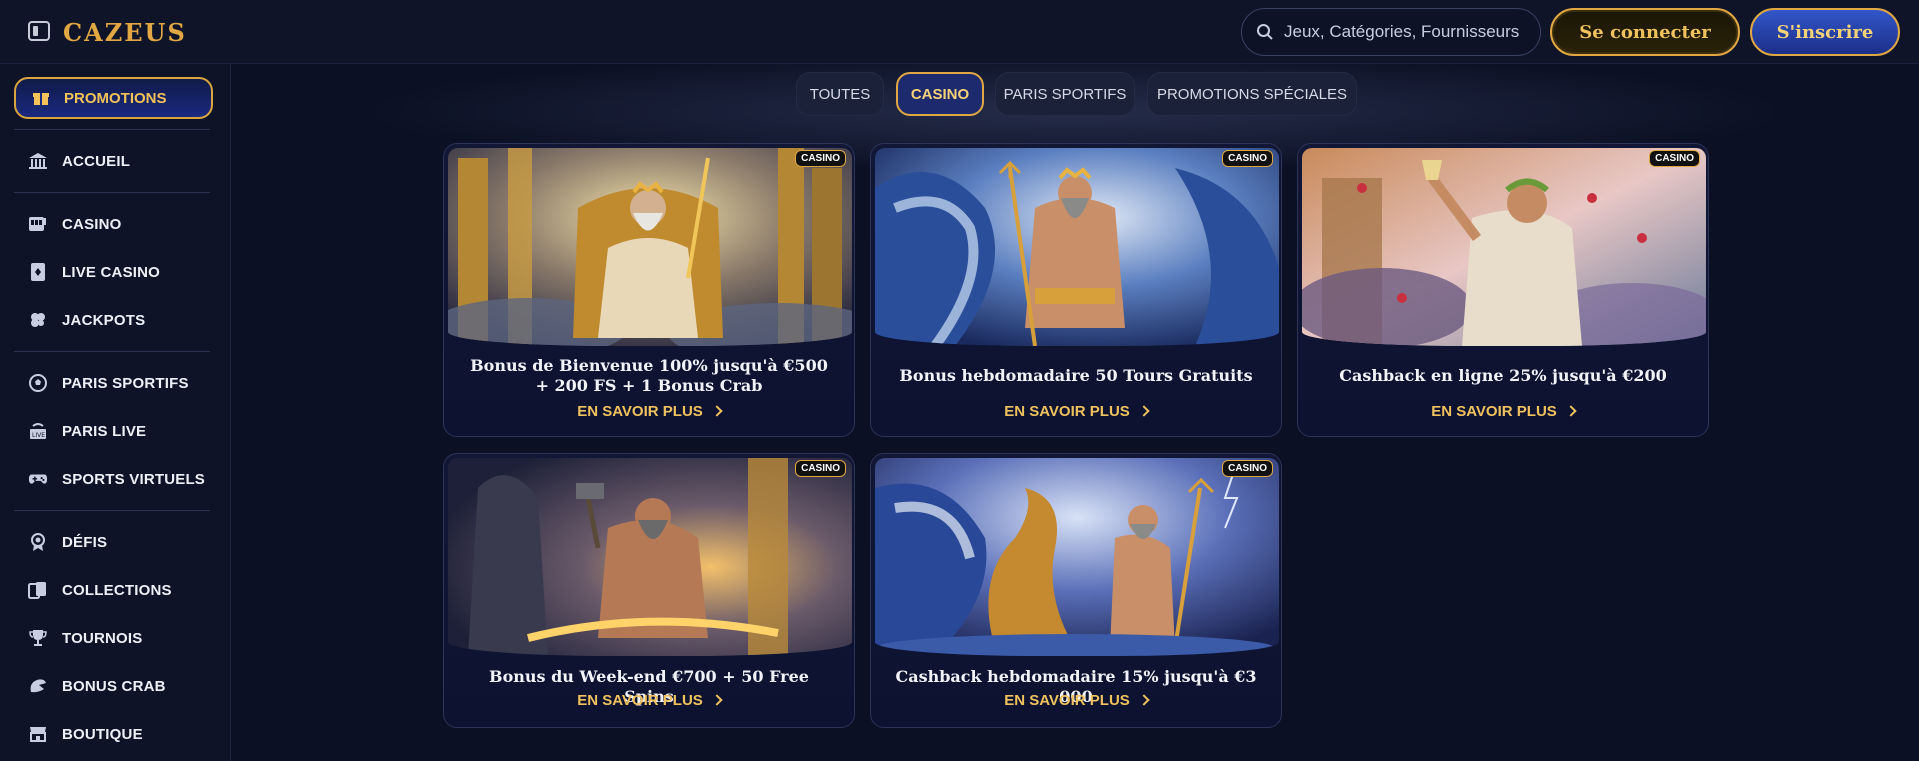 The image size is (1919, 761). I want to click on shop-icon, so click(38, 734).